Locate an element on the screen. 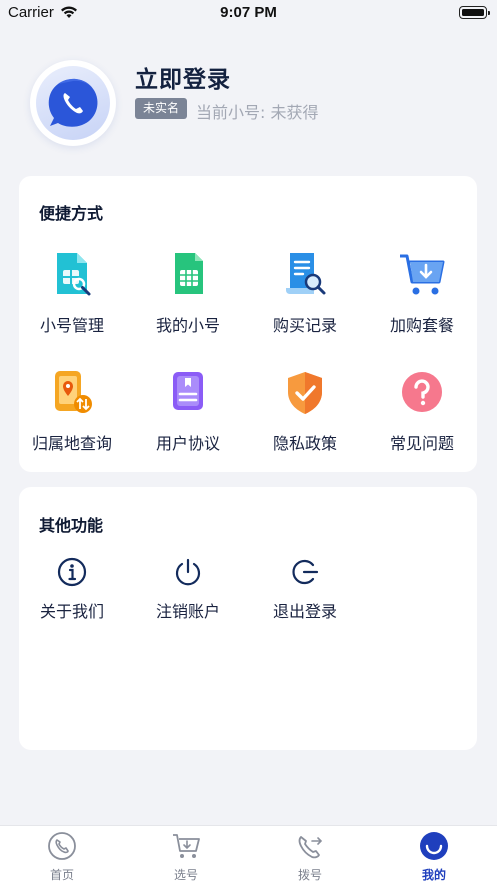  other-logout: 退出登录 is located at coordinates (305, 607).